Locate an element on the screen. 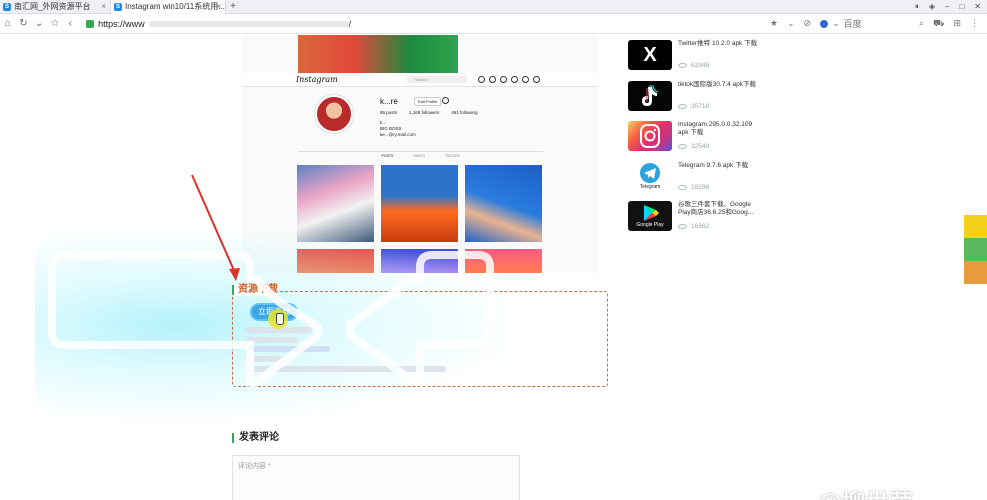 Image resolution: width=987 pixels, height=500 pixels. url-redacted is located at coordinates (248, 23).